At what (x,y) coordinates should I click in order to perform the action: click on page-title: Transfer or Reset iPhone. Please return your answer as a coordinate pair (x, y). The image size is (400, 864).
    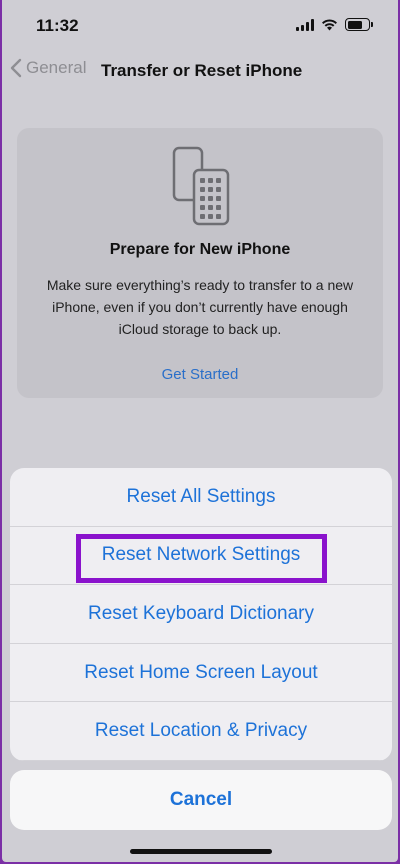
    Looking at the image, I should click on (202, 70).